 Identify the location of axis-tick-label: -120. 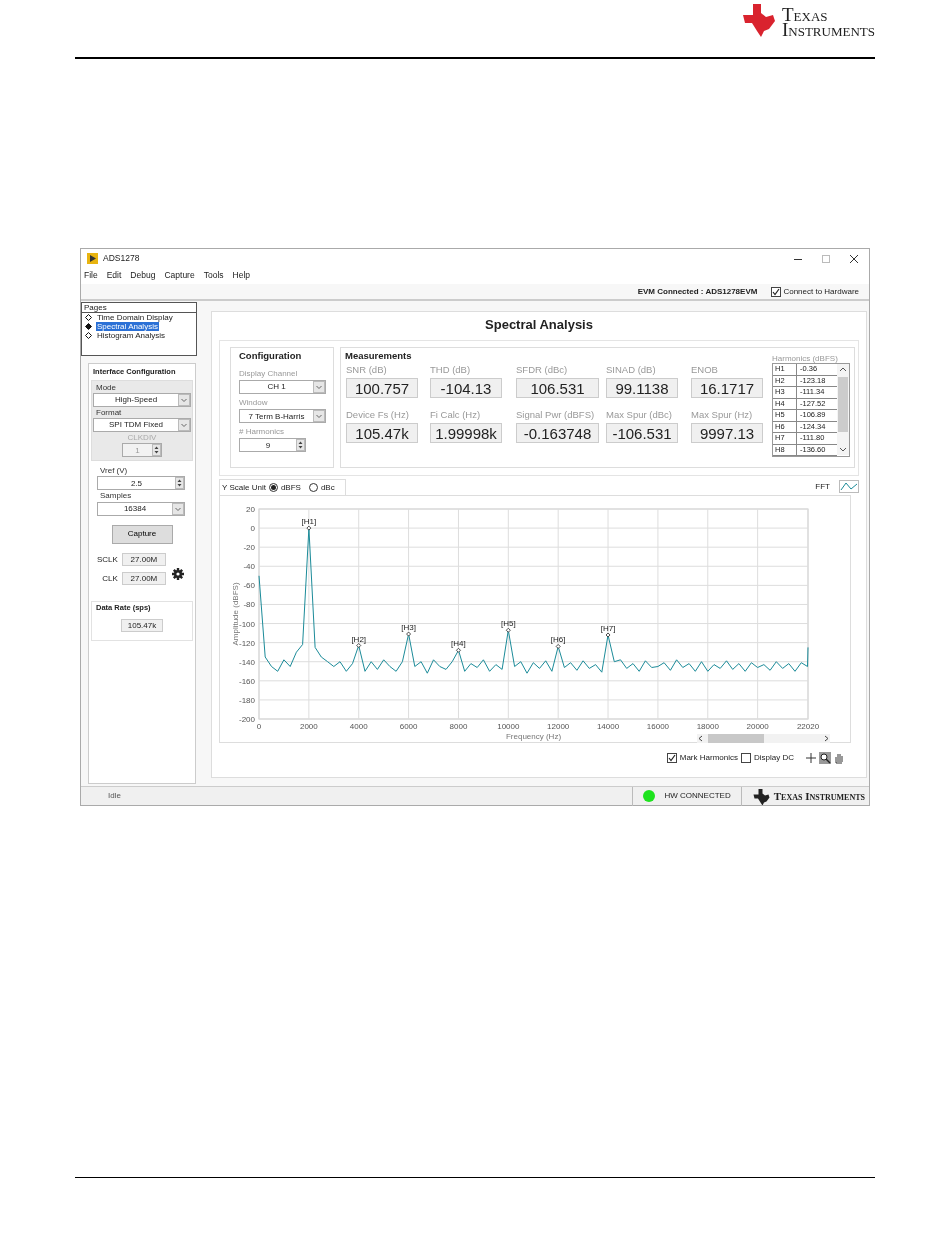
(247, 643).